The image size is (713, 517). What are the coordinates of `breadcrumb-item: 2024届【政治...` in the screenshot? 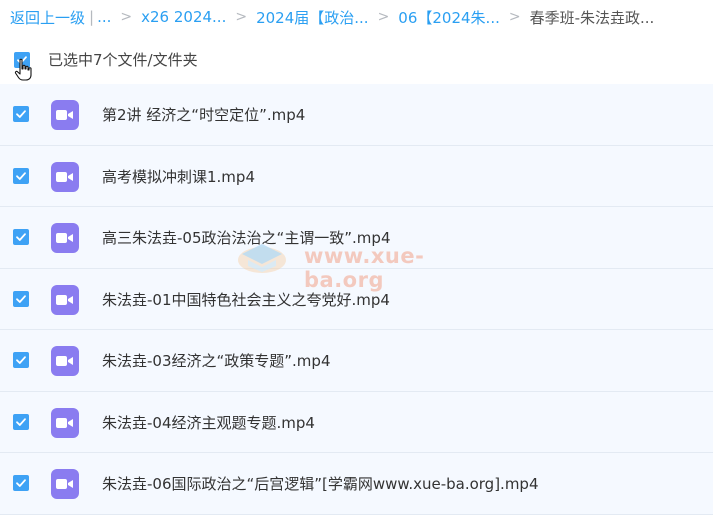 It's located at (312, 17).